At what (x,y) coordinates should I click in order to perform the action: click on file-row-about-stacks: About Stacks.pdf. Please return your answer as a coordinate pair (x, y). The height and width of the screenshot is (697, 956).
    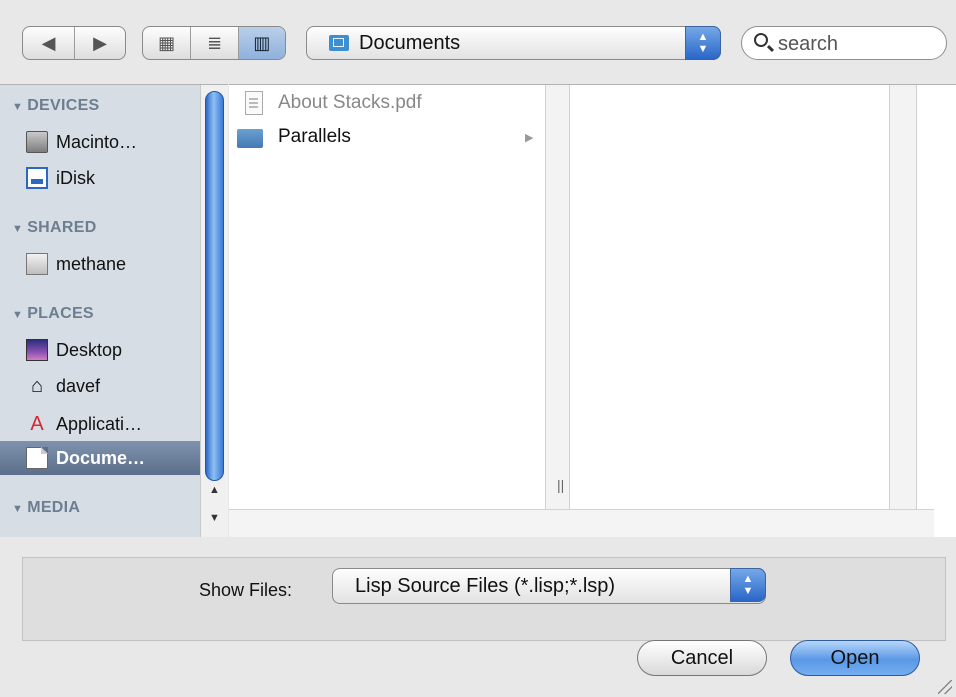
    Looking at the image, I should click on (387, 103).